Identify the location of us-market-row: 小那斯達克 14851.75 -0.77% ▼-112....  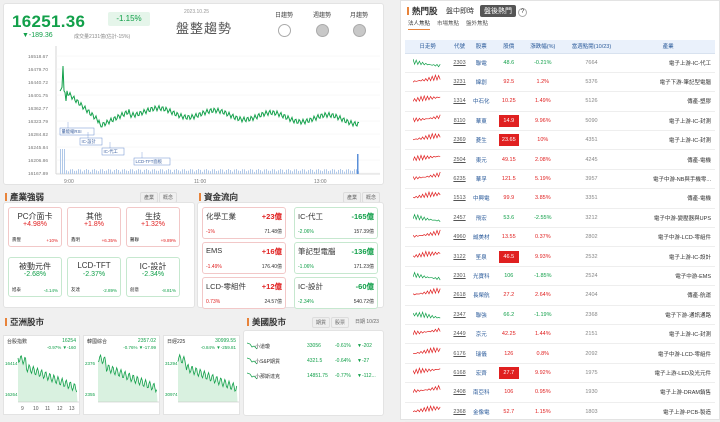
(314, 377).